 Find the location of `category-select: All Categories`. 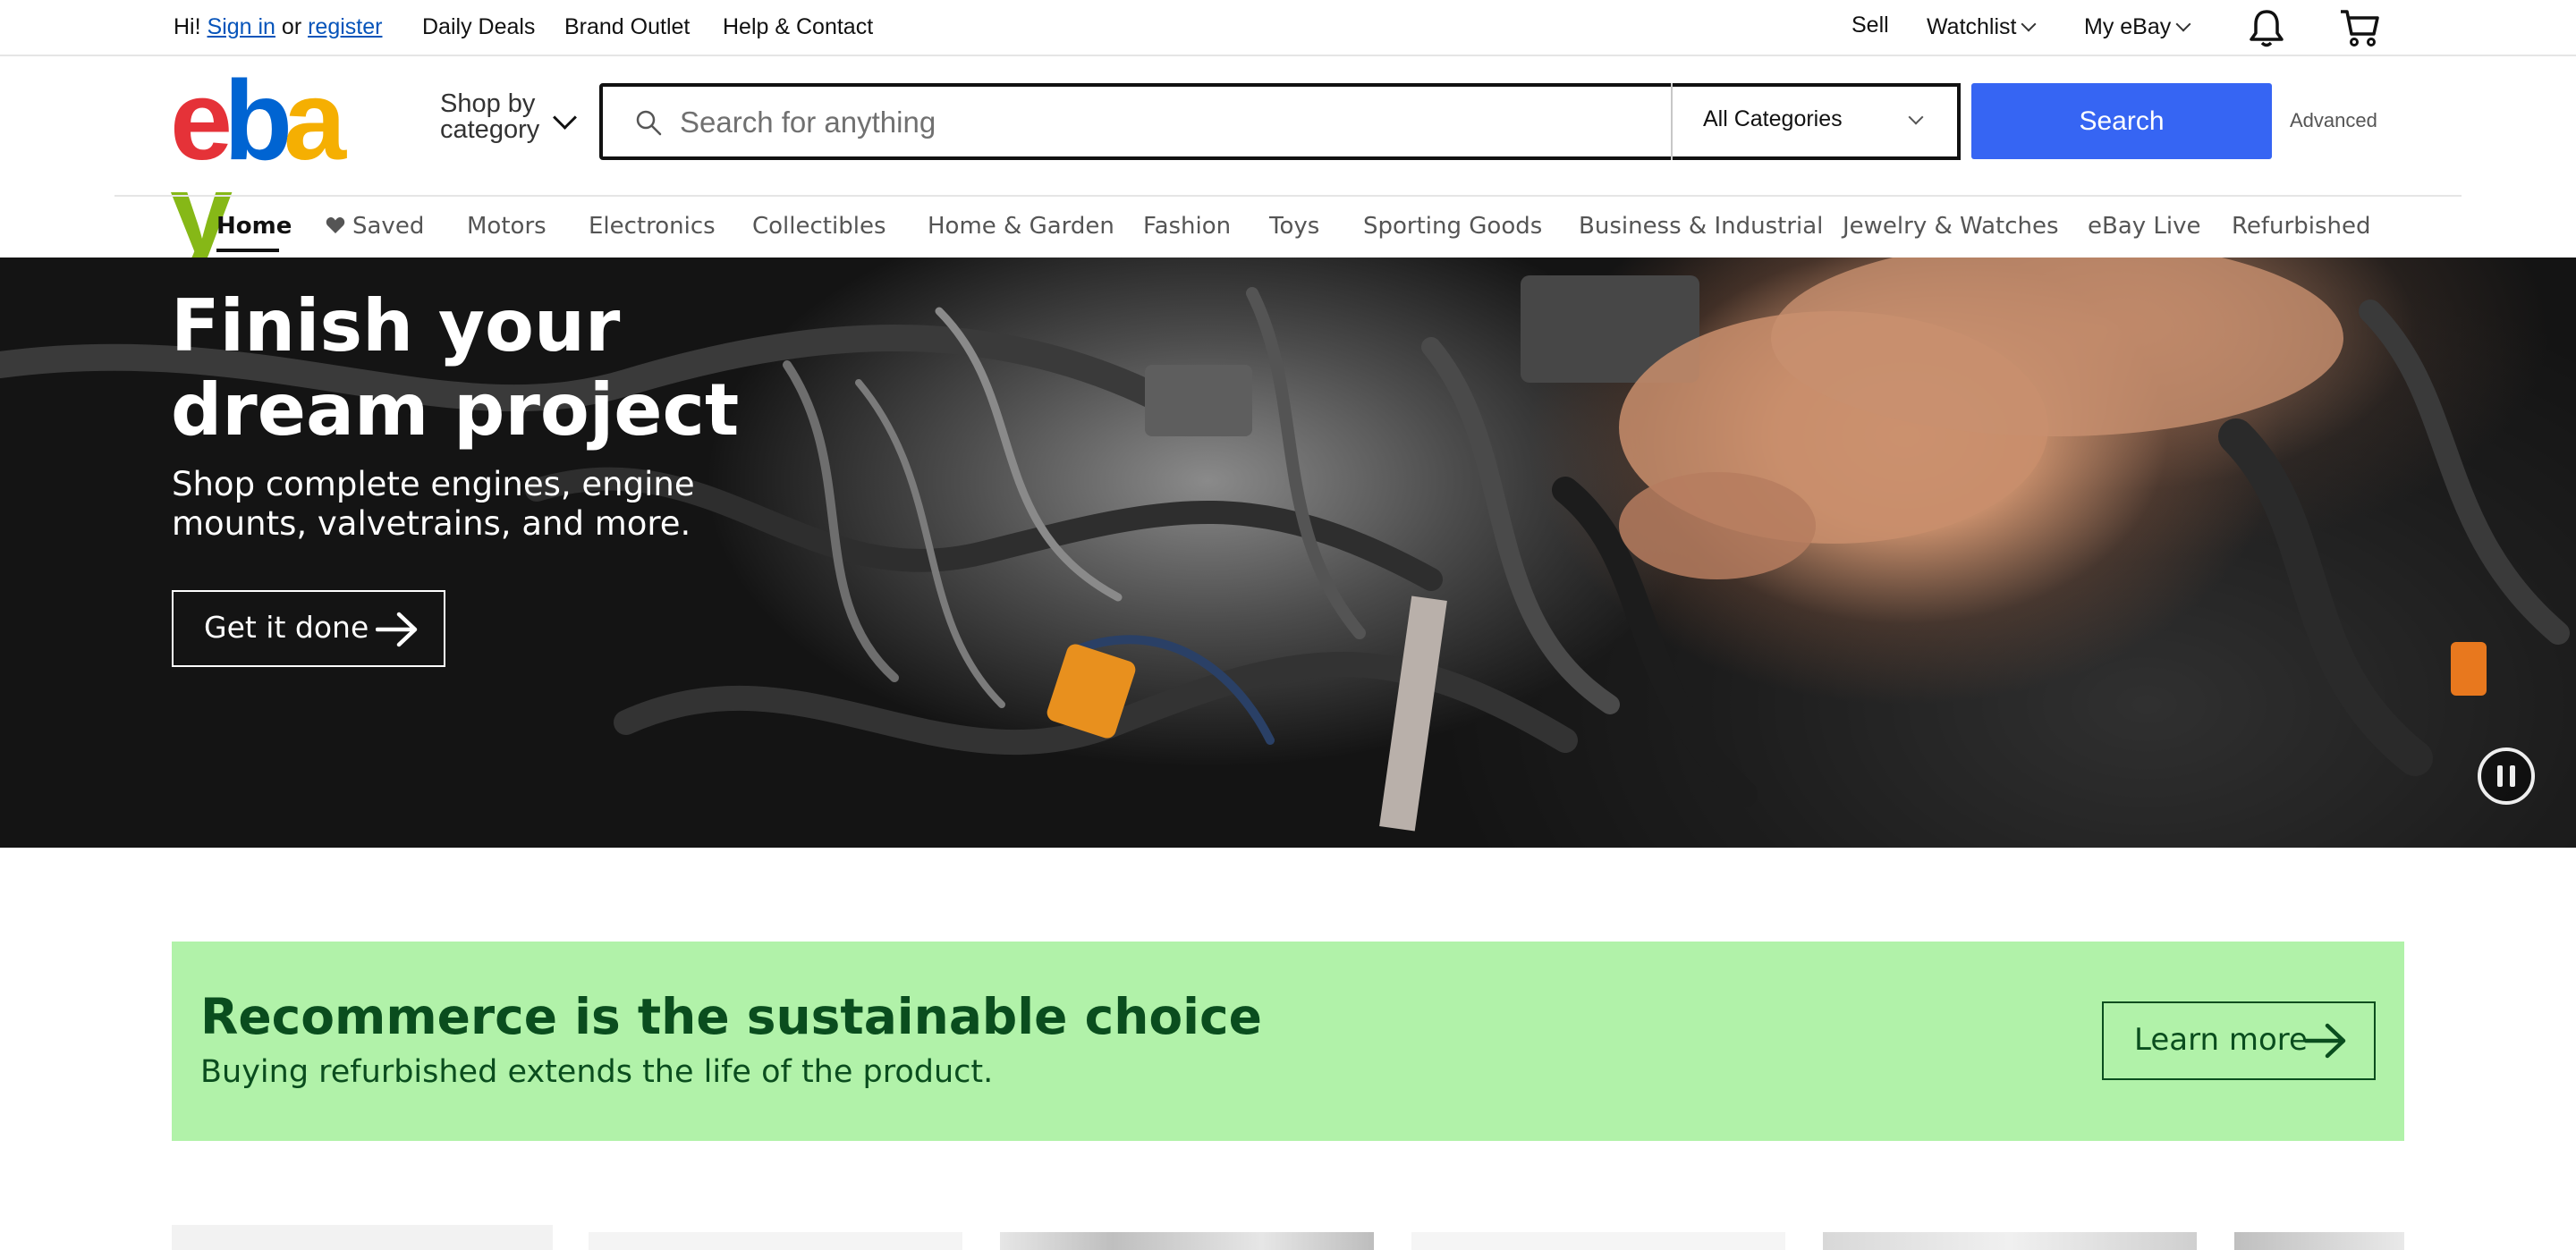

category-select: All Categories is located at coordinates (1816, 122).